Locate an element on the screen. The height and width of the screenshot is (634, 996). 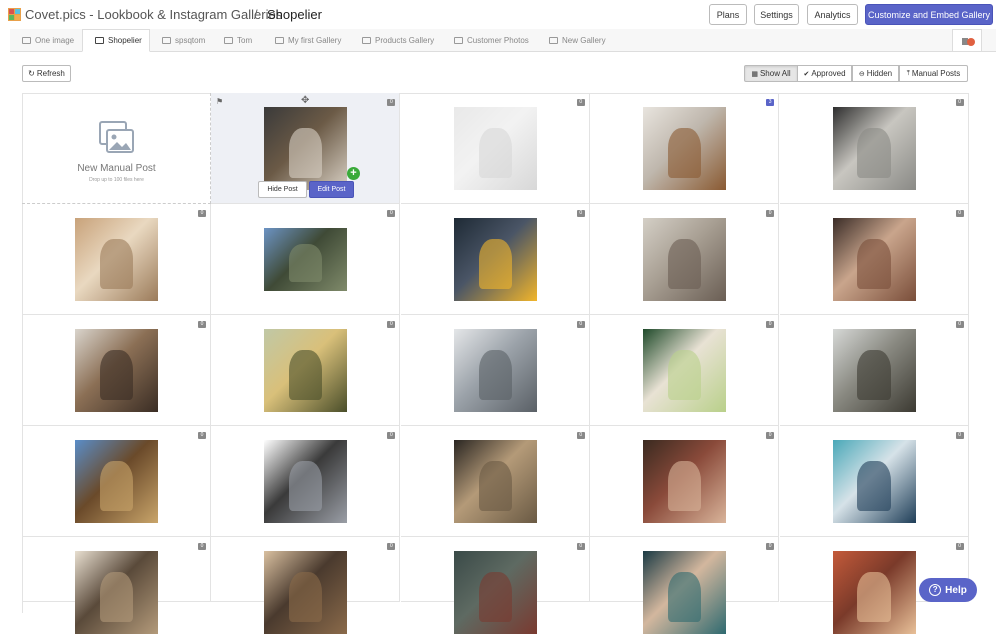
filter-hidden-button: ⊖ Hidden is located at coordinates (875, 73).